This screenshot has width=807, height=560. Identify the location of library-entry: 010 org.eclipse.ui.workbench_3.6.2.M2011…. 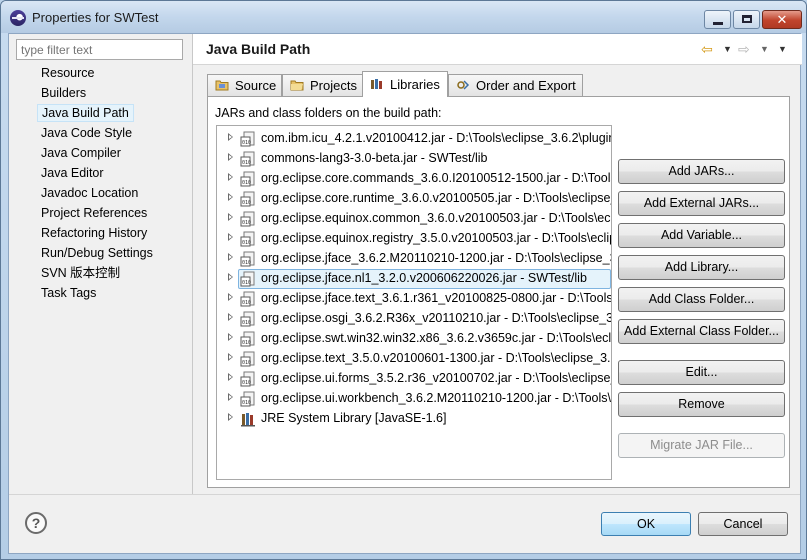
(414, 399).